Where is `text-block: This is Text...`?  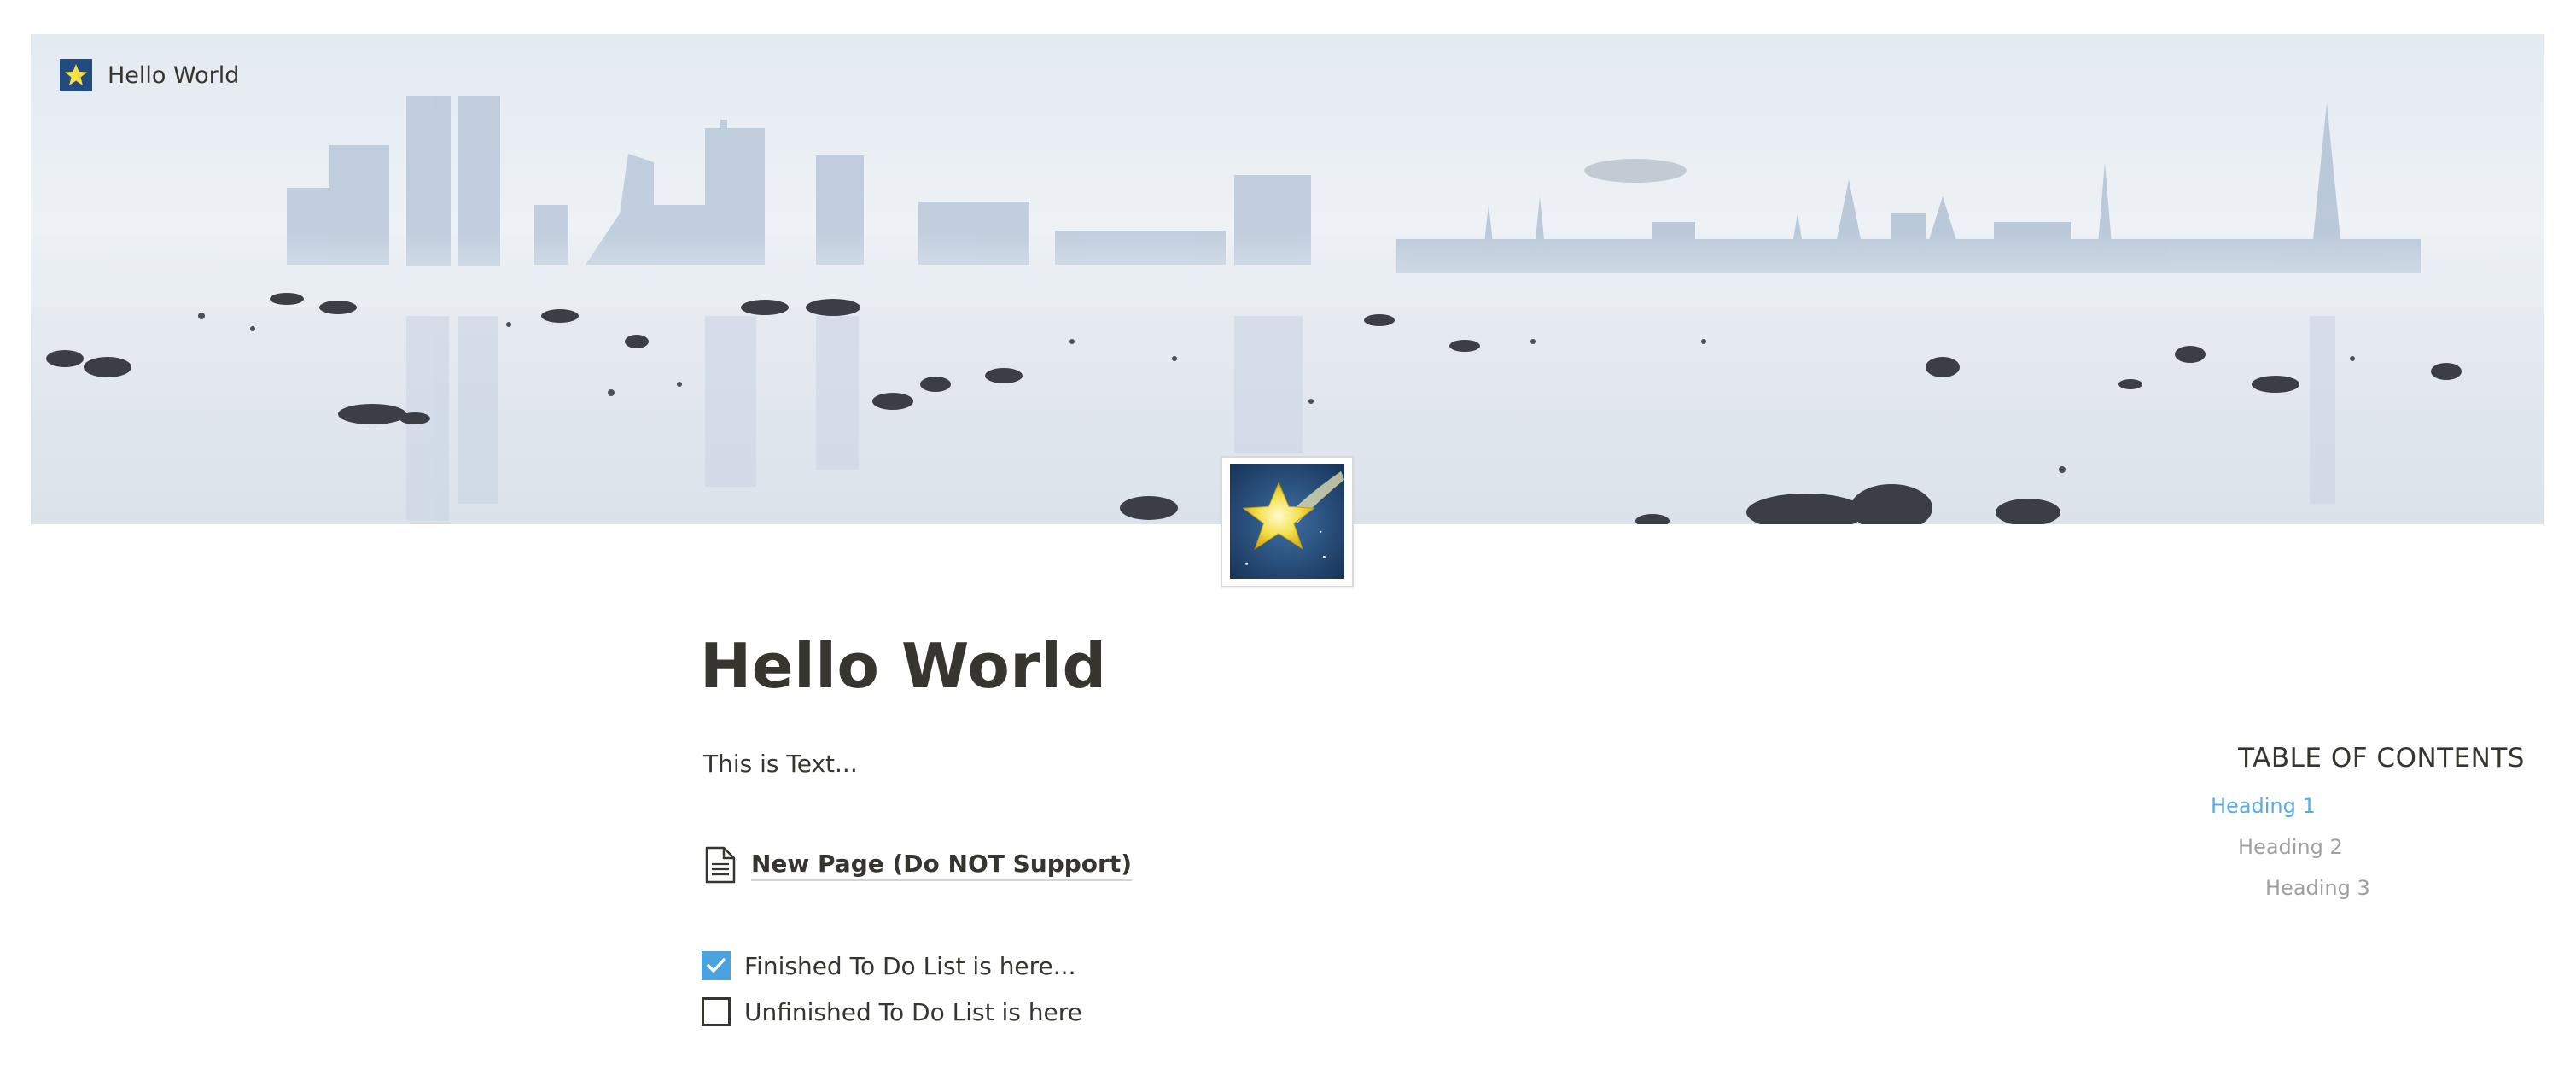
text-block: This is Text... is located at coordinates (780, 764).